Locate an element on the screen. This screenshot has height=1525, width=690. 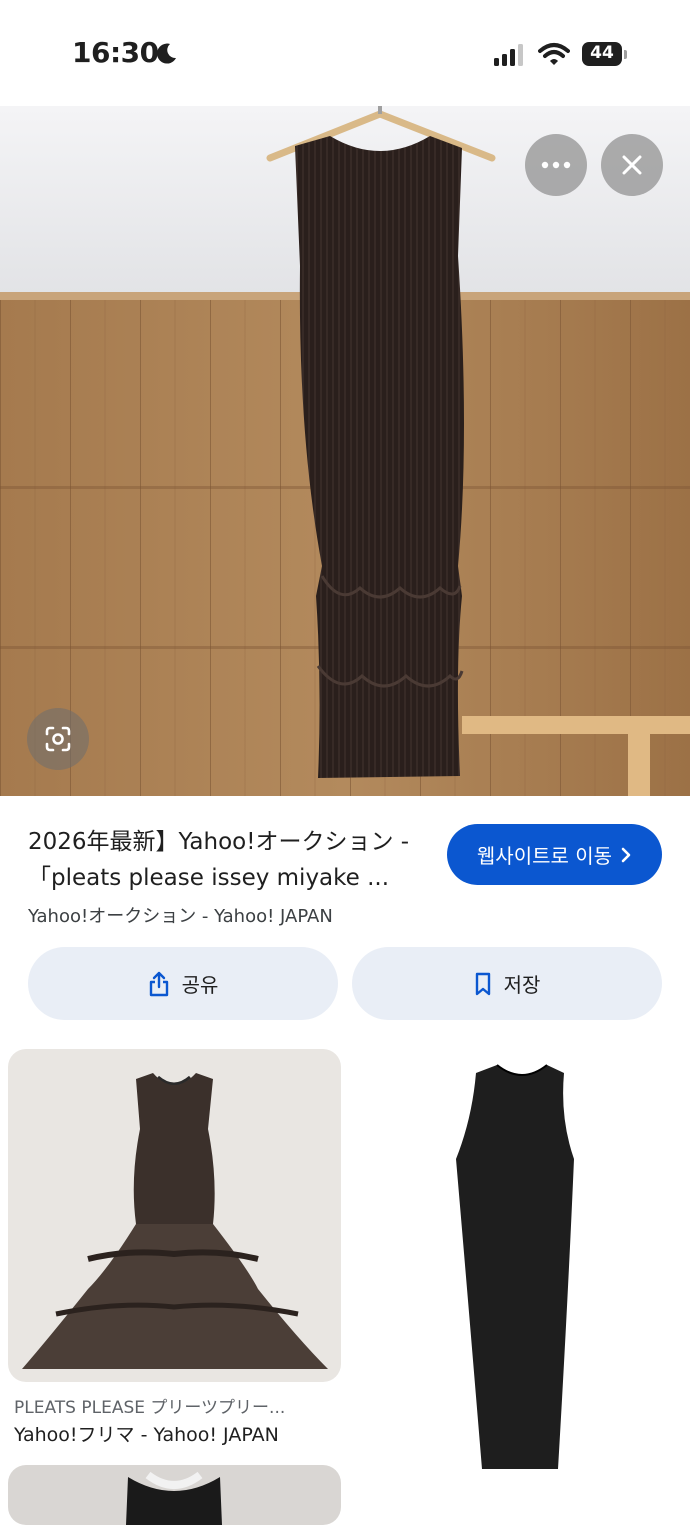
more-options-button is located at coordinates (556, 165).